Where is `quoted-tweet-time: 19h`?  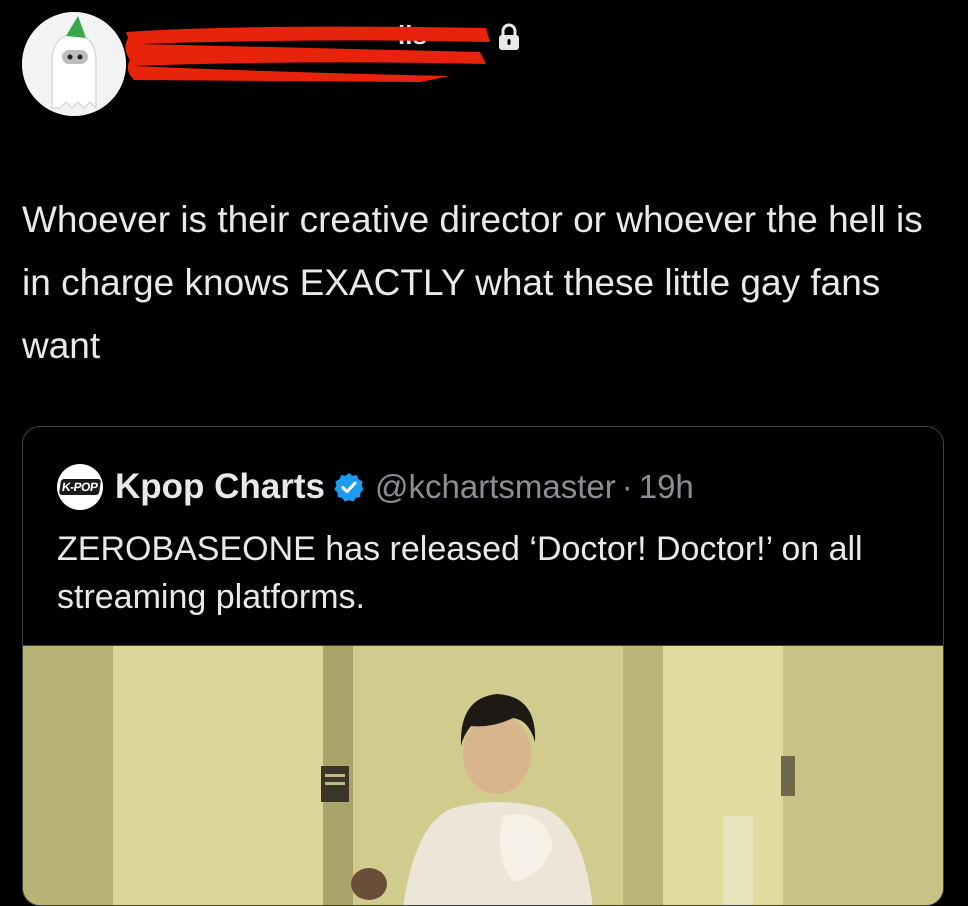 quoted-tweet-time: 19h is located at coordinates (666, 487).